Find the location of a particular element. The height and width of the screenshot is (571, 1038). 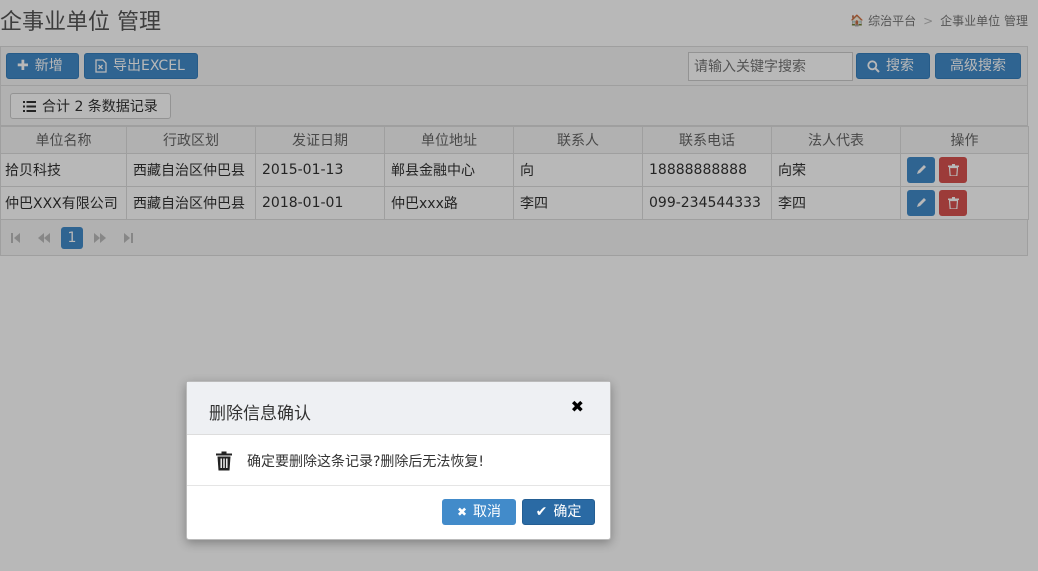

dialog-message: 确定要删除这条记录?删除后无法恢复! is located at coordinates (366, 461).